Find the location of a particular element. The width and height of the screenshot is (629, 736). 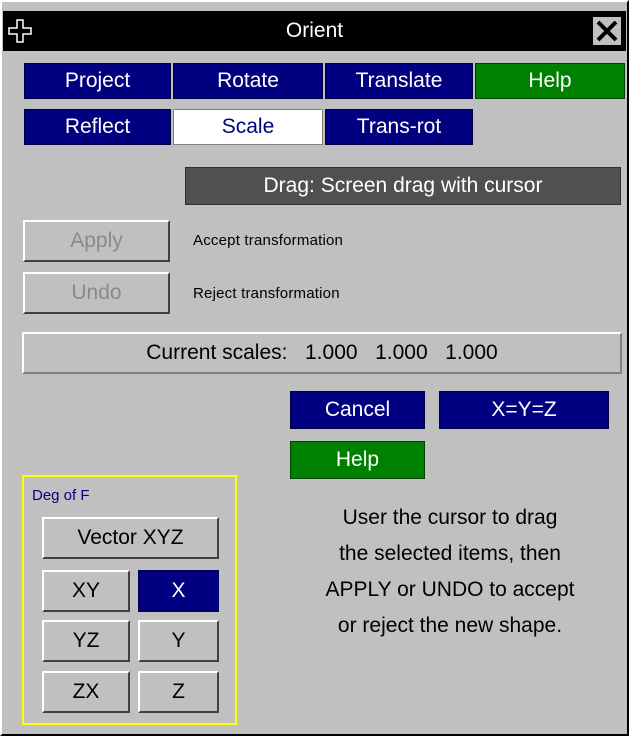

dof-xy-button: XY is located at coordinates (86, 591).